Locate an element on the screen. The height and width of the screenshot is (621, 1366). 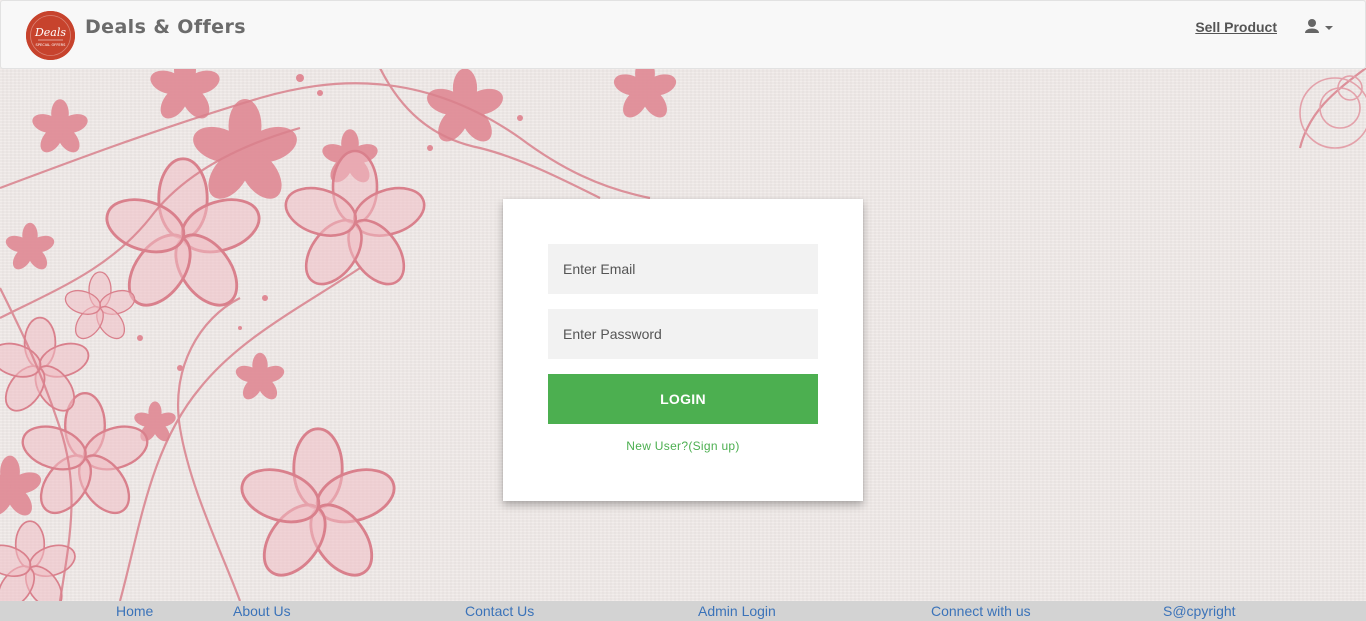
svg-text: Deals is located at coordinates (50, 32).